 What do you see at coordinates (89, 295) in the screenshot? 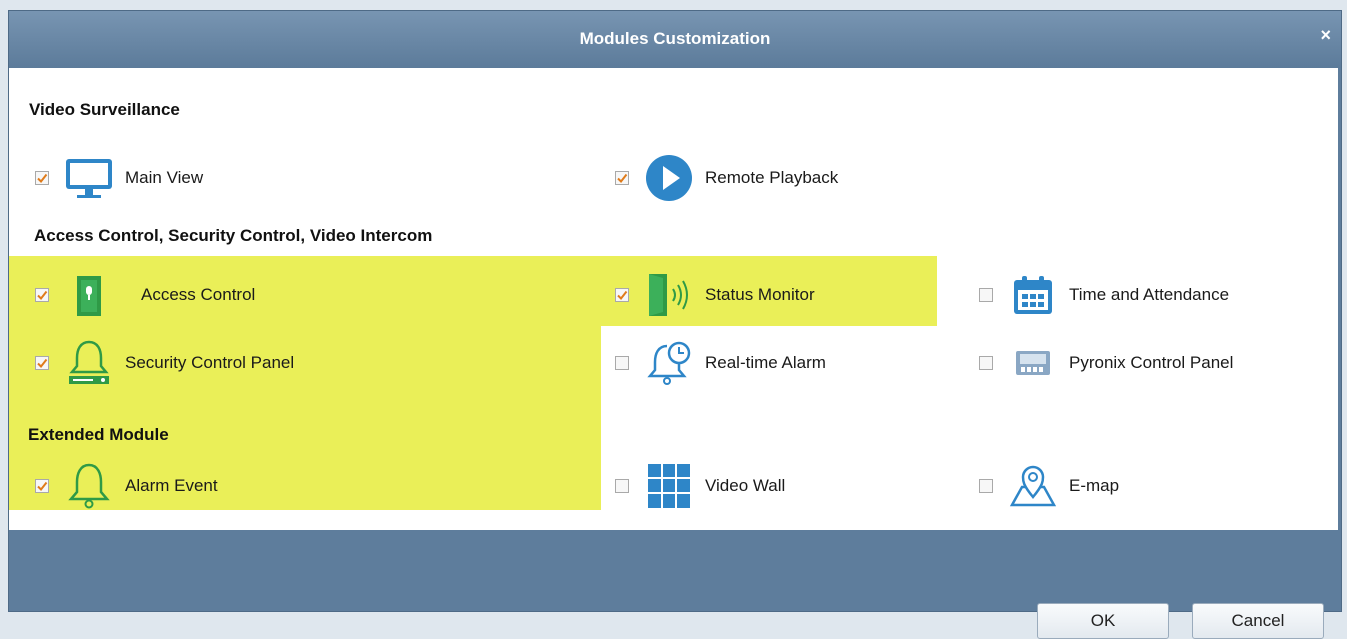
I see `door-icon` at bounding box center [89, 295].